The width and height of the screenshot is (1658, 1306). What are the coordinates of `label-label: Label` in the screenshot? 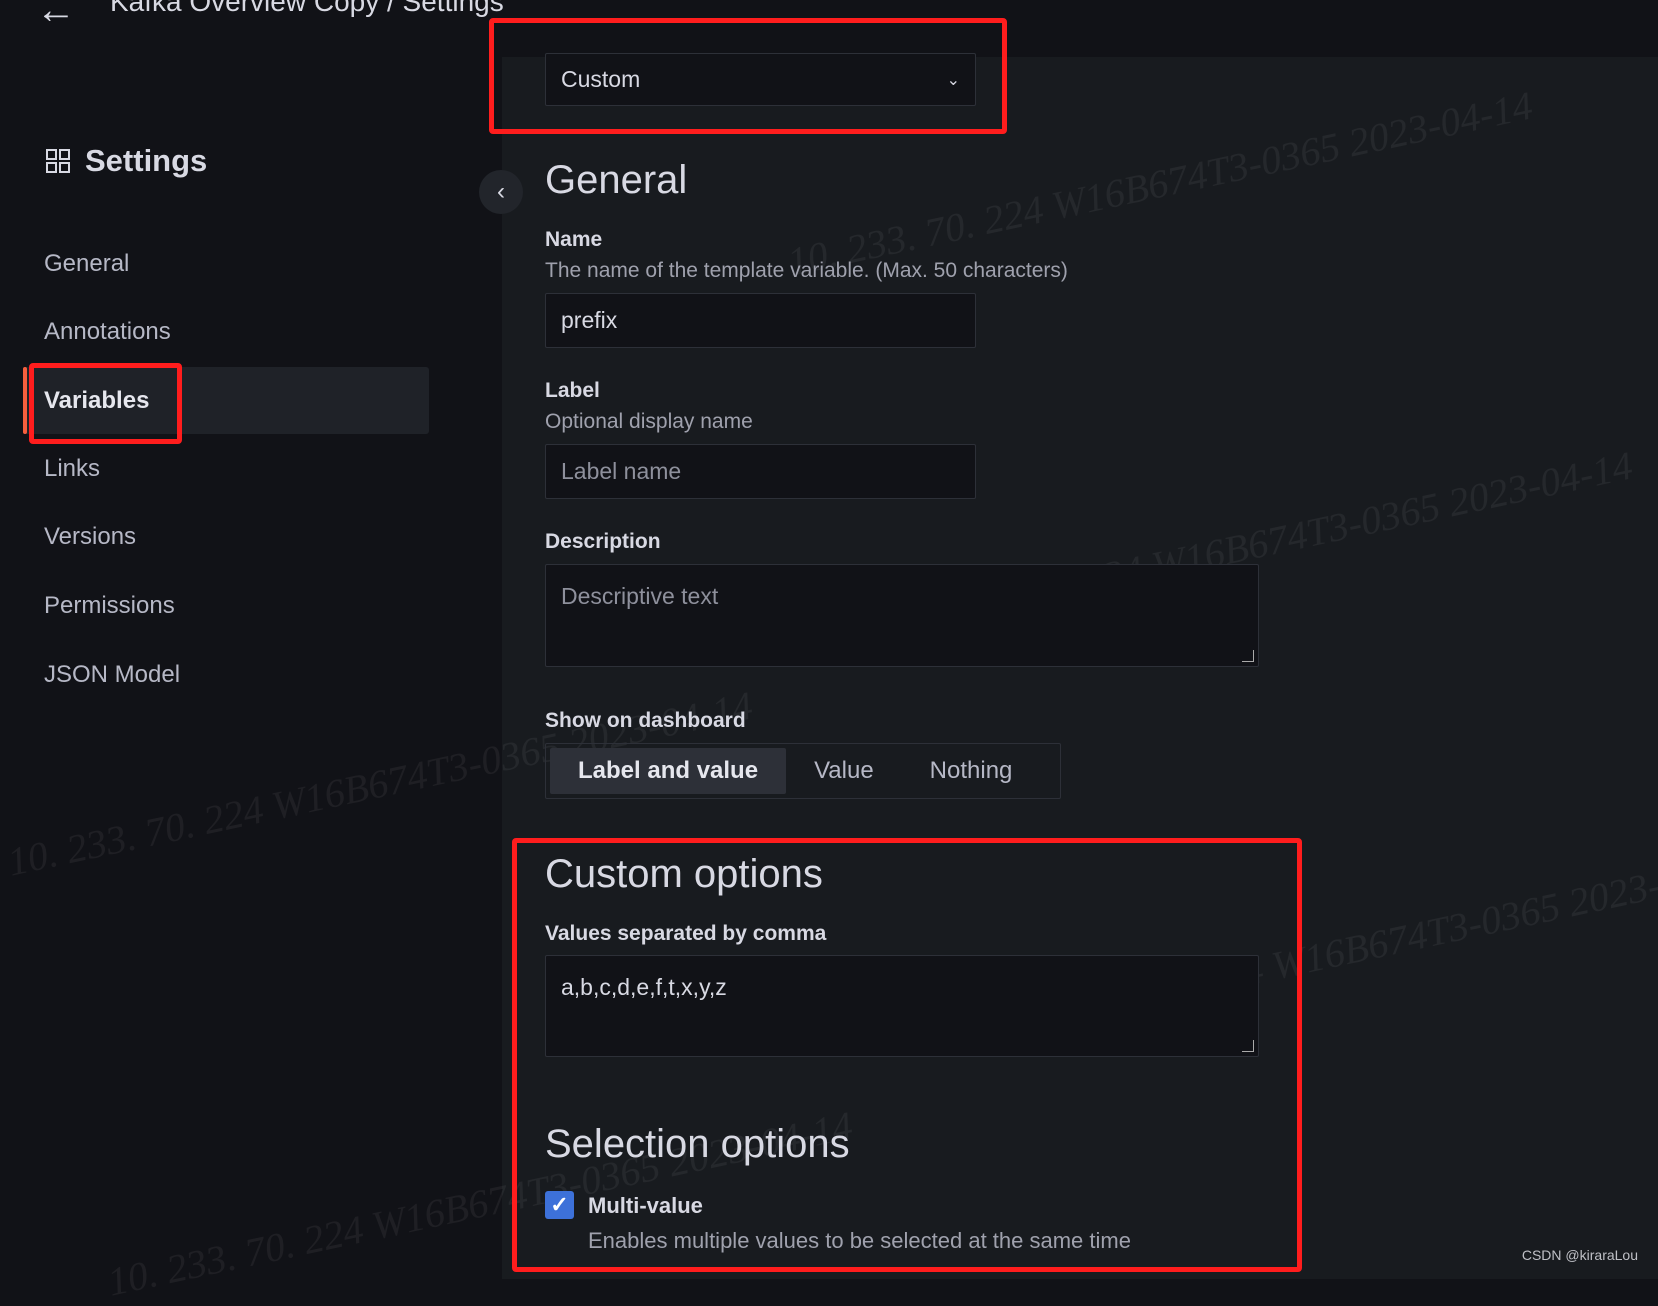 It's located at (572, 390).